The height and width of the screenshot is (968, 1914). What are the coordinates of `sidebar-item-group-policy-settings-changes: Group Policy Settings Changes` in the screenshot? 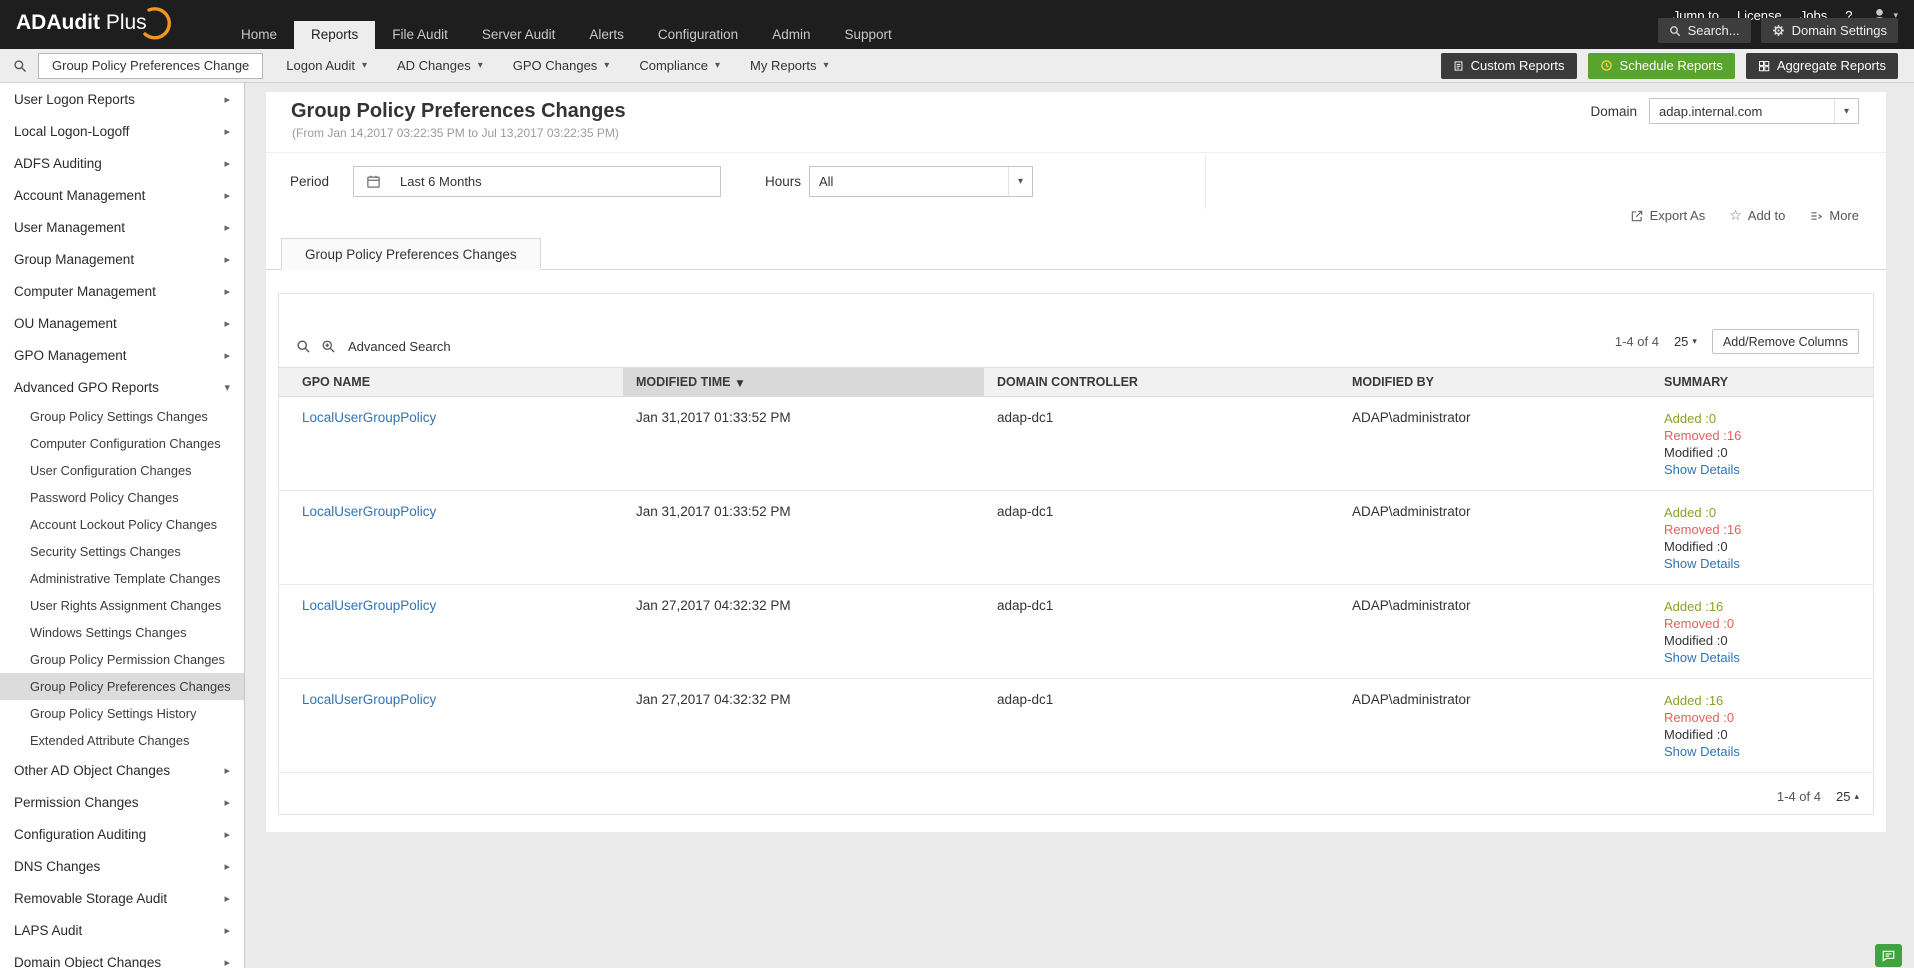 It's located at (122, 416).